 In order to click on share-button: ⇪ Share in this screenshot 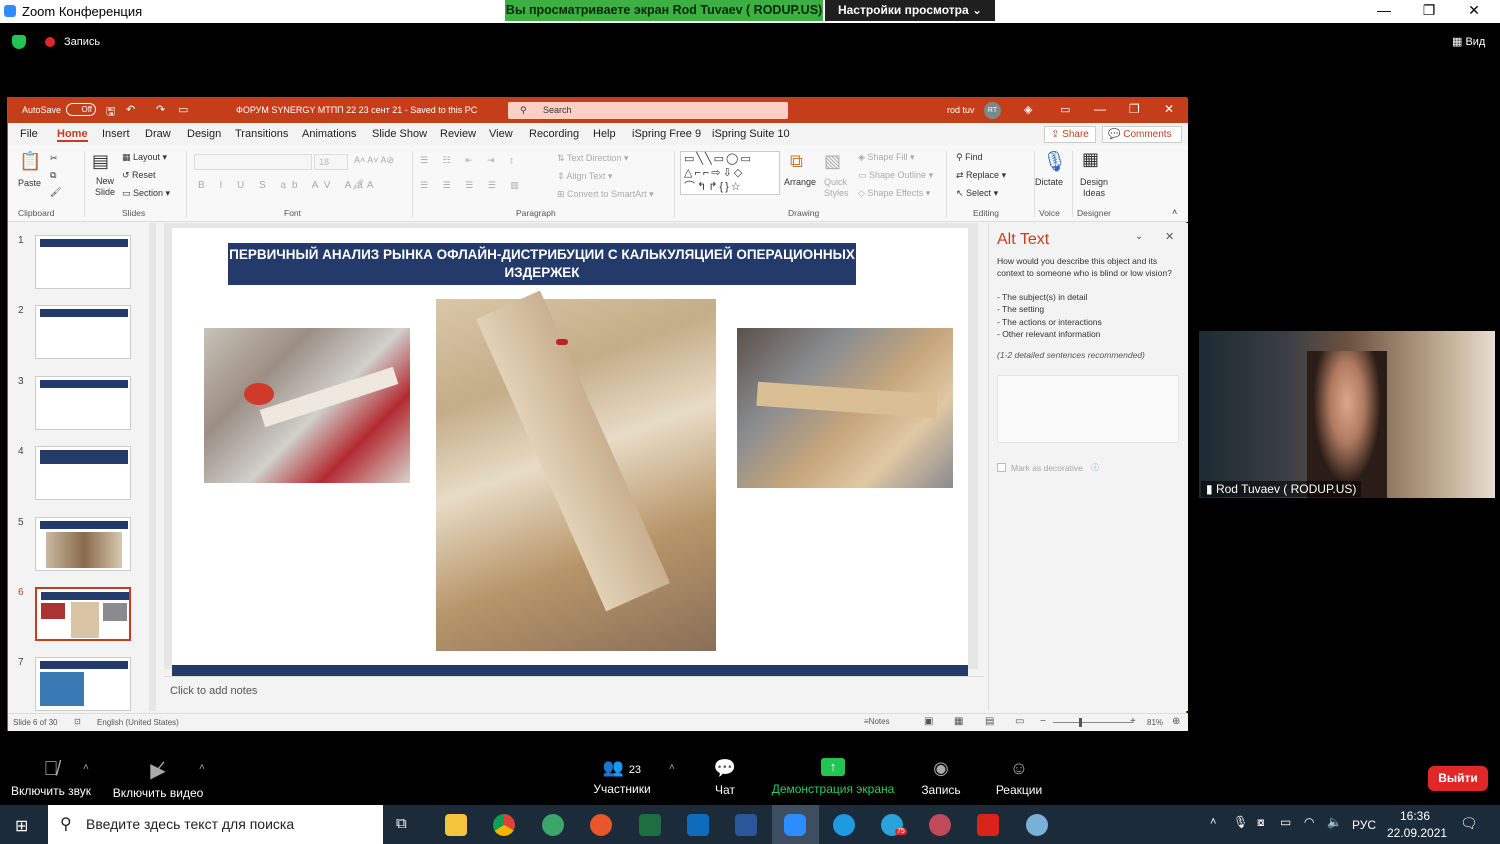, I will do `click(1070, 134)`.